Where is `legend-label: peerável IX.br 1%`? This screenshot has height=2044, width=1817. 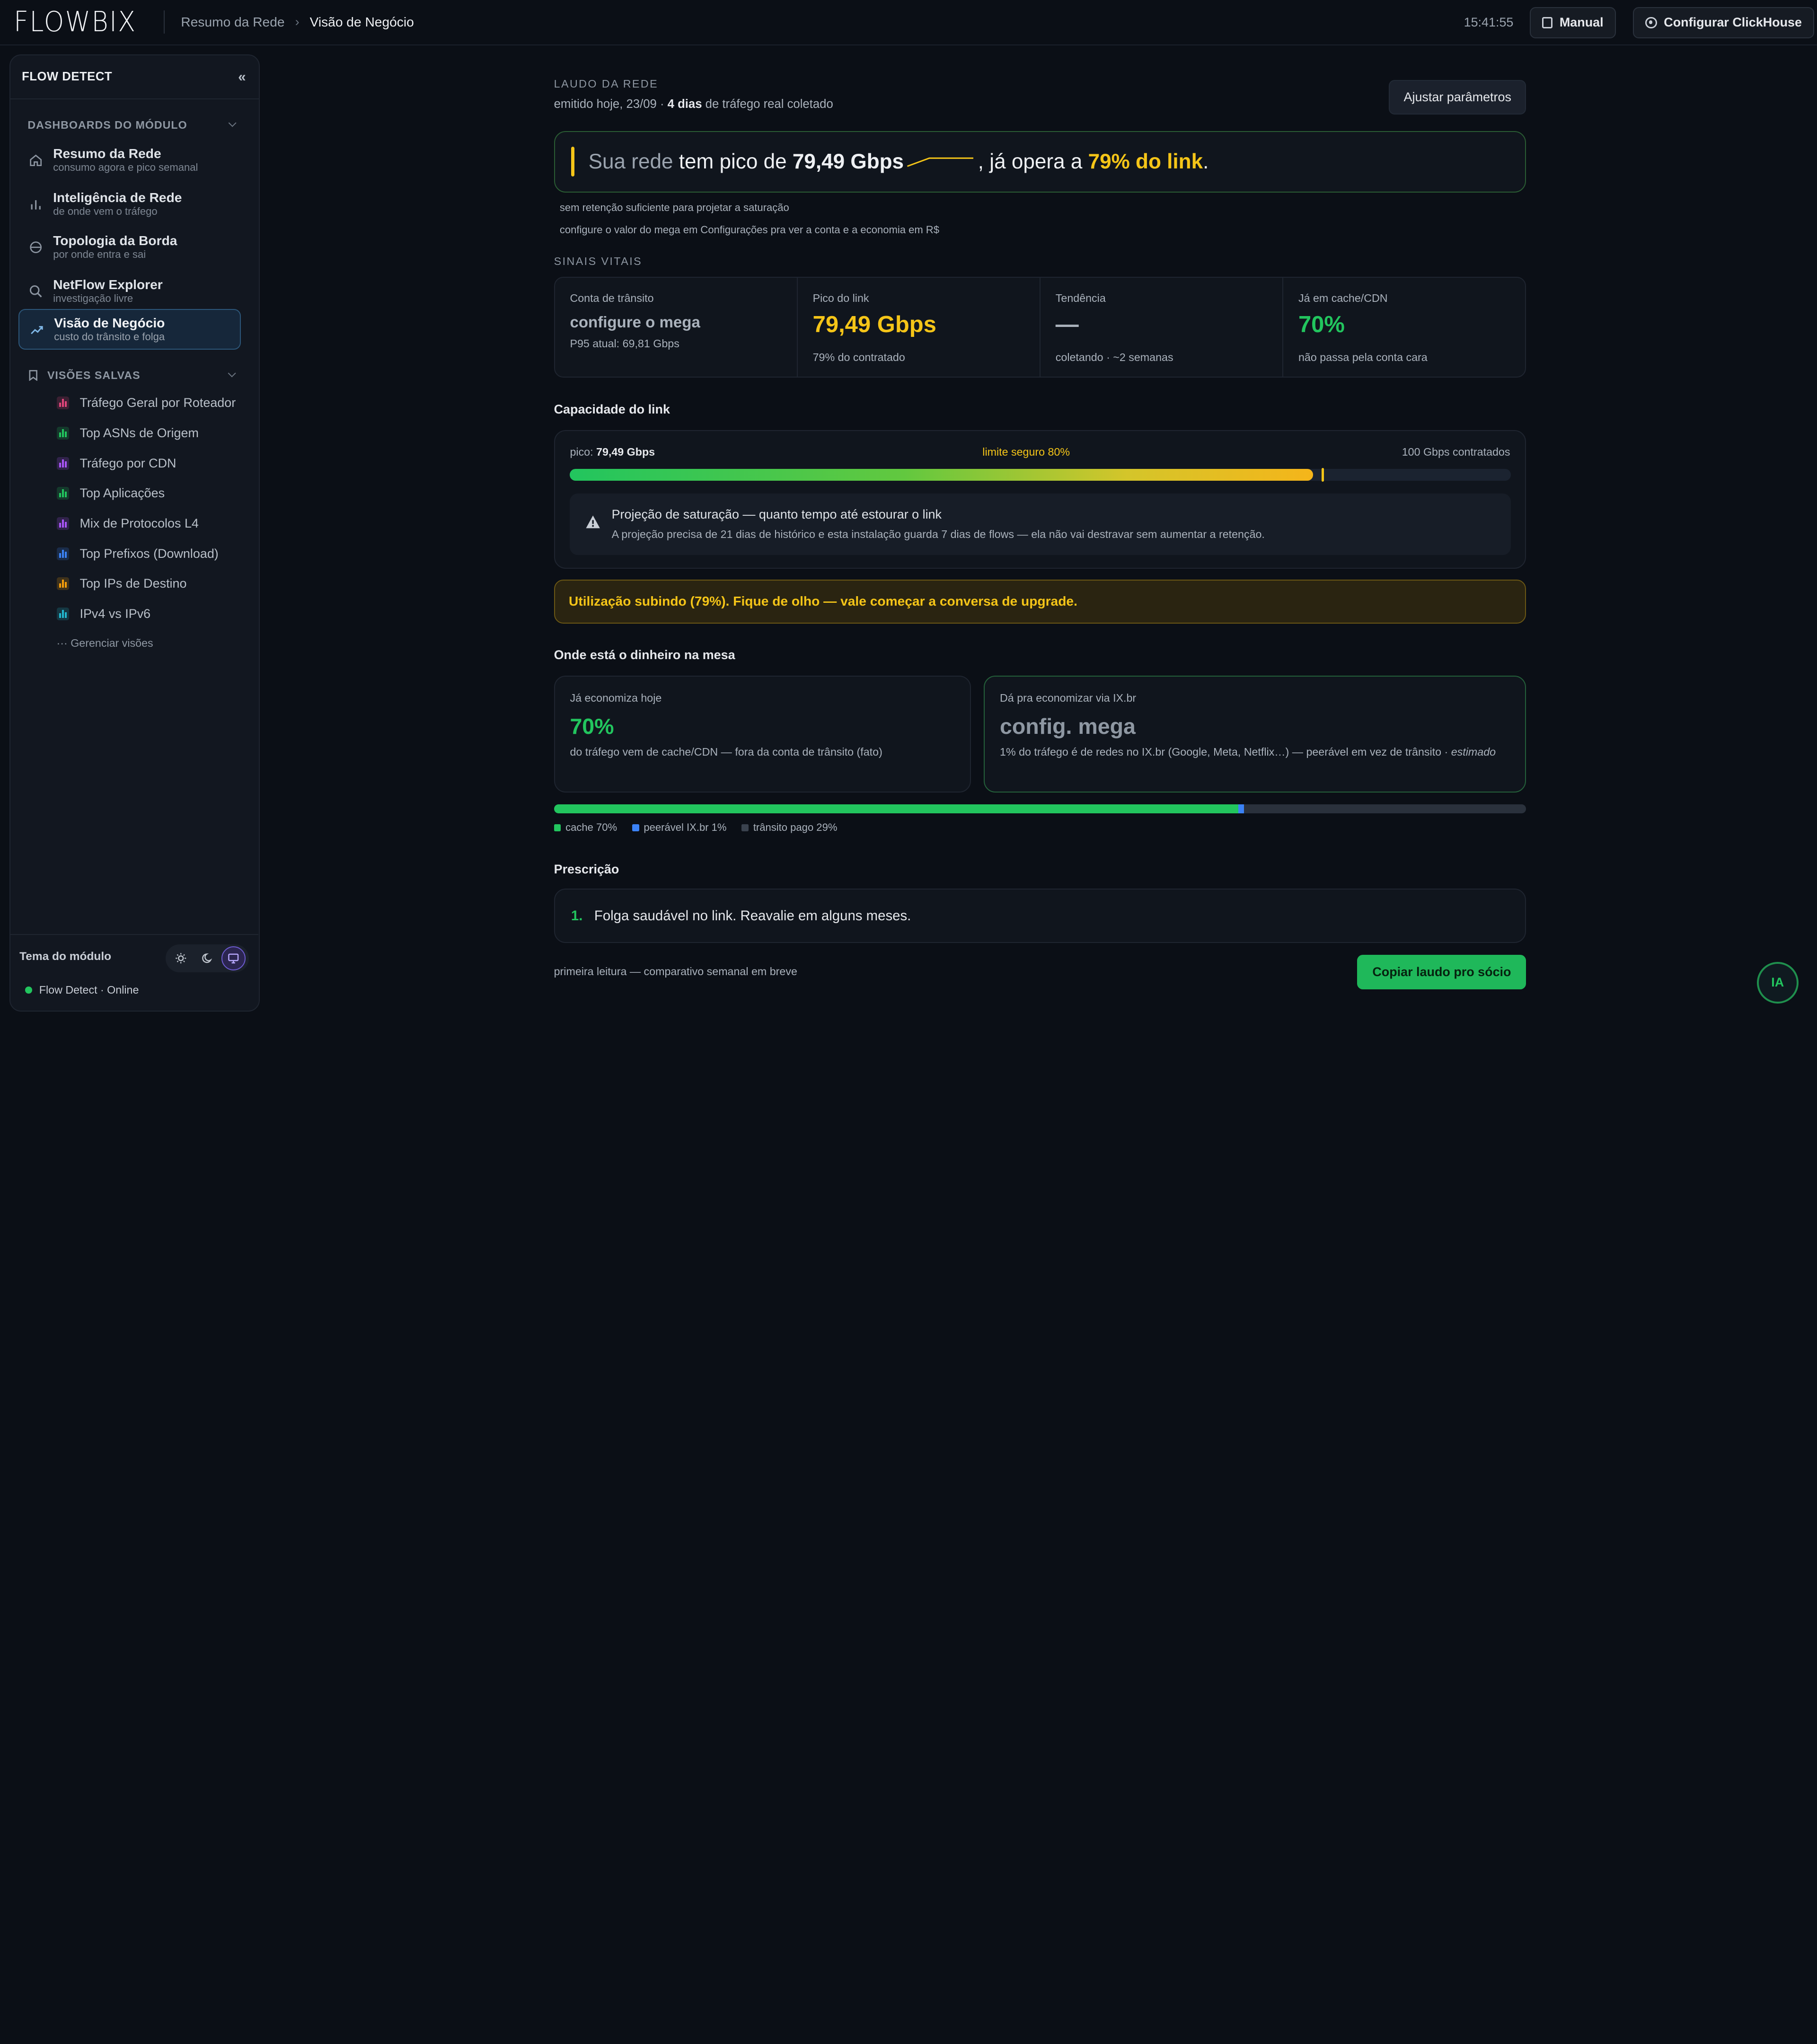
legend-label: peerável IX.br 1% is located at coordinates (685, 827).